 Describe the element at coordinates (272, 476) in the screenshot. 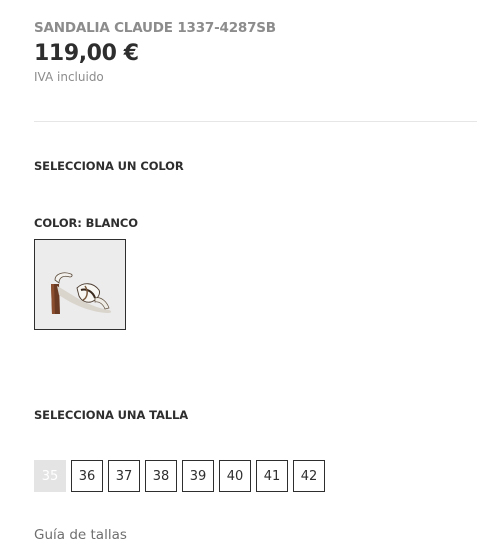

I see `size-option-41: 41` at that location.